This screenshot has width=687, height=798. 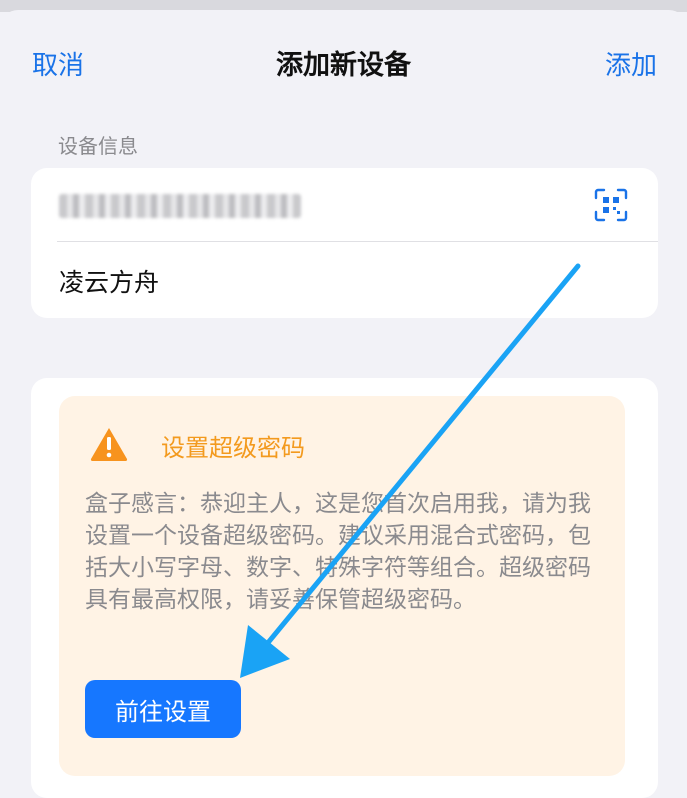 I want to click on warning-triangle-icon, so click(x=109, y=444).